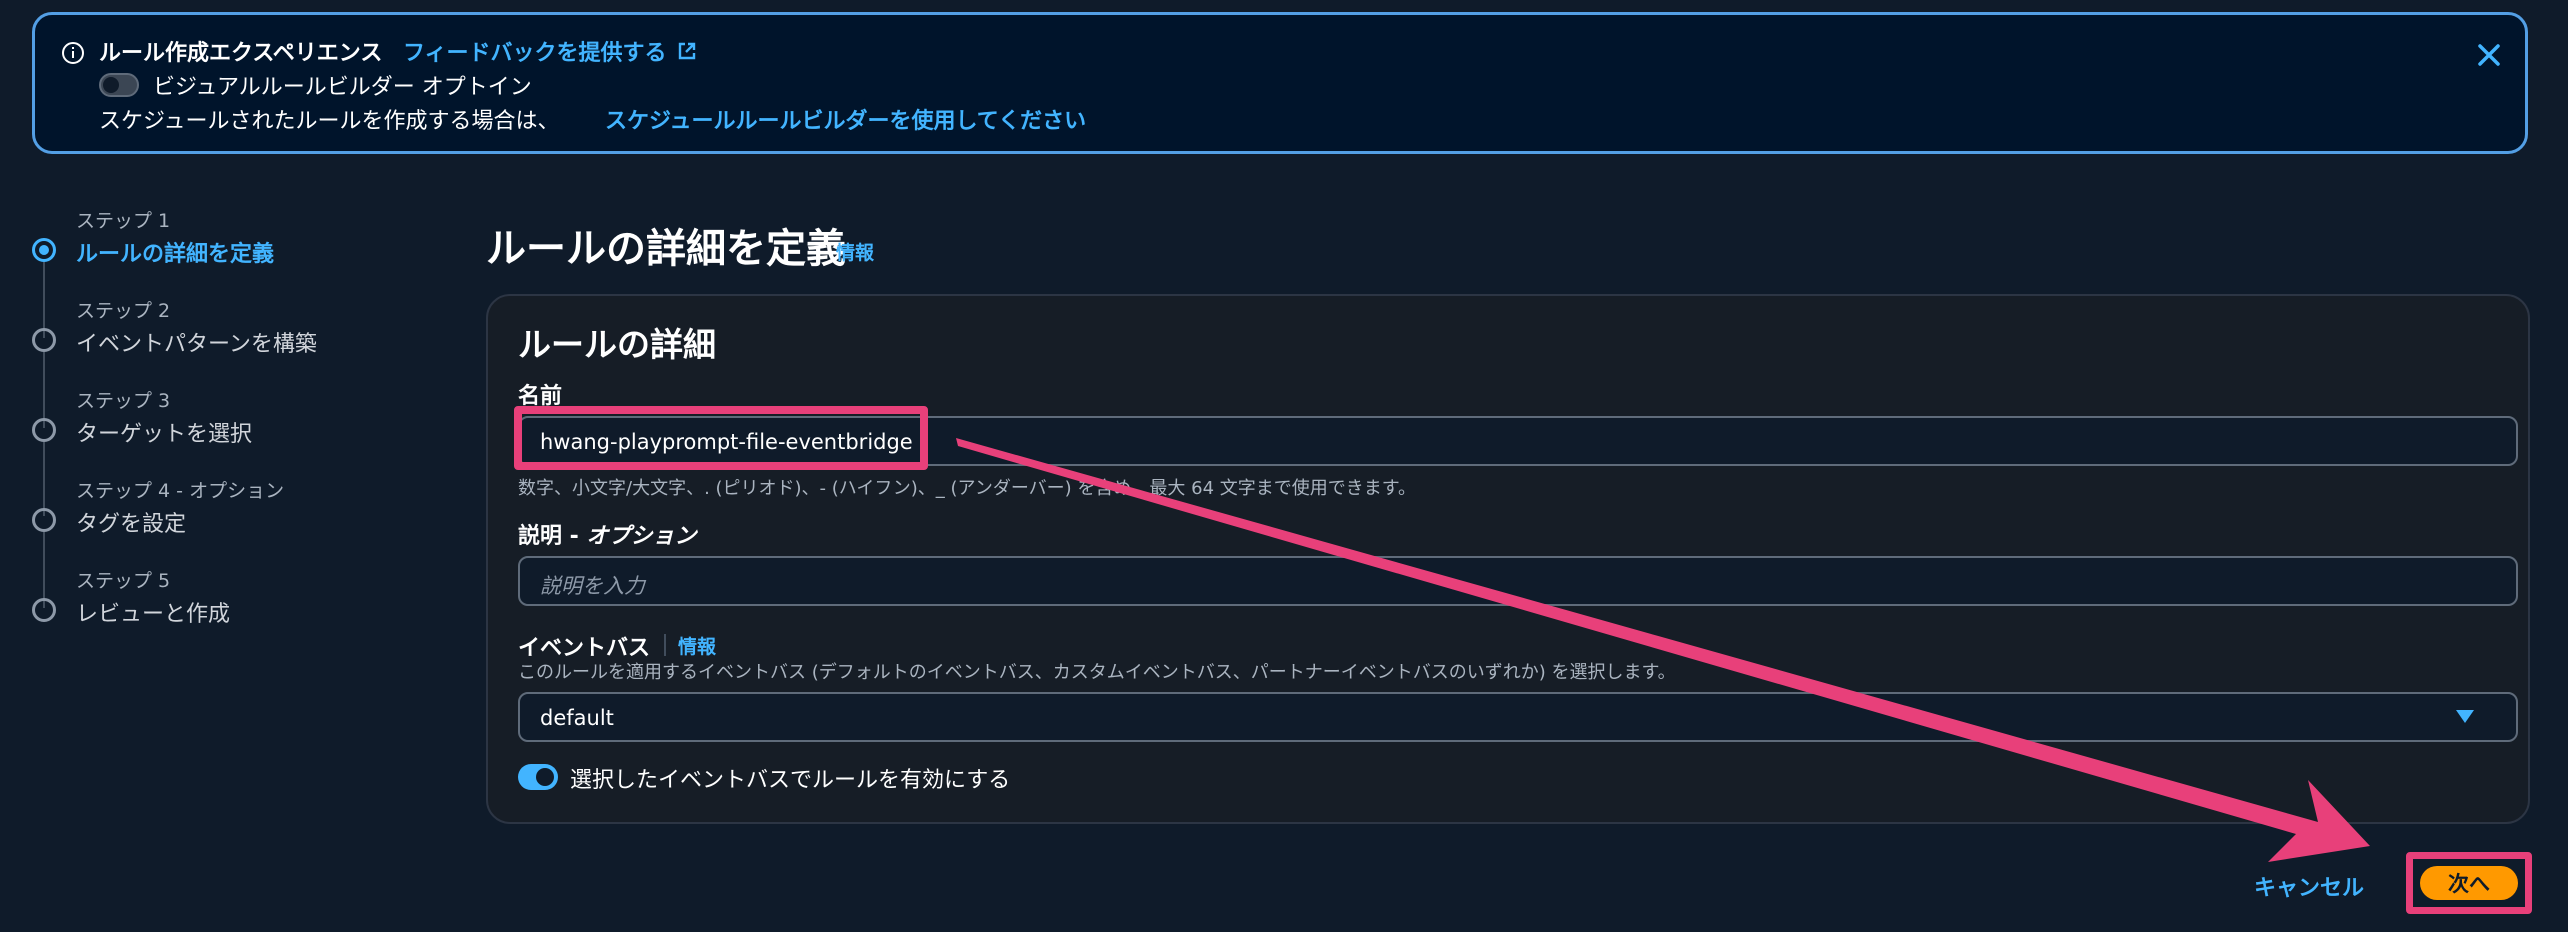  I want to click on step-2-label: ステップ 2, so click(123, 311).